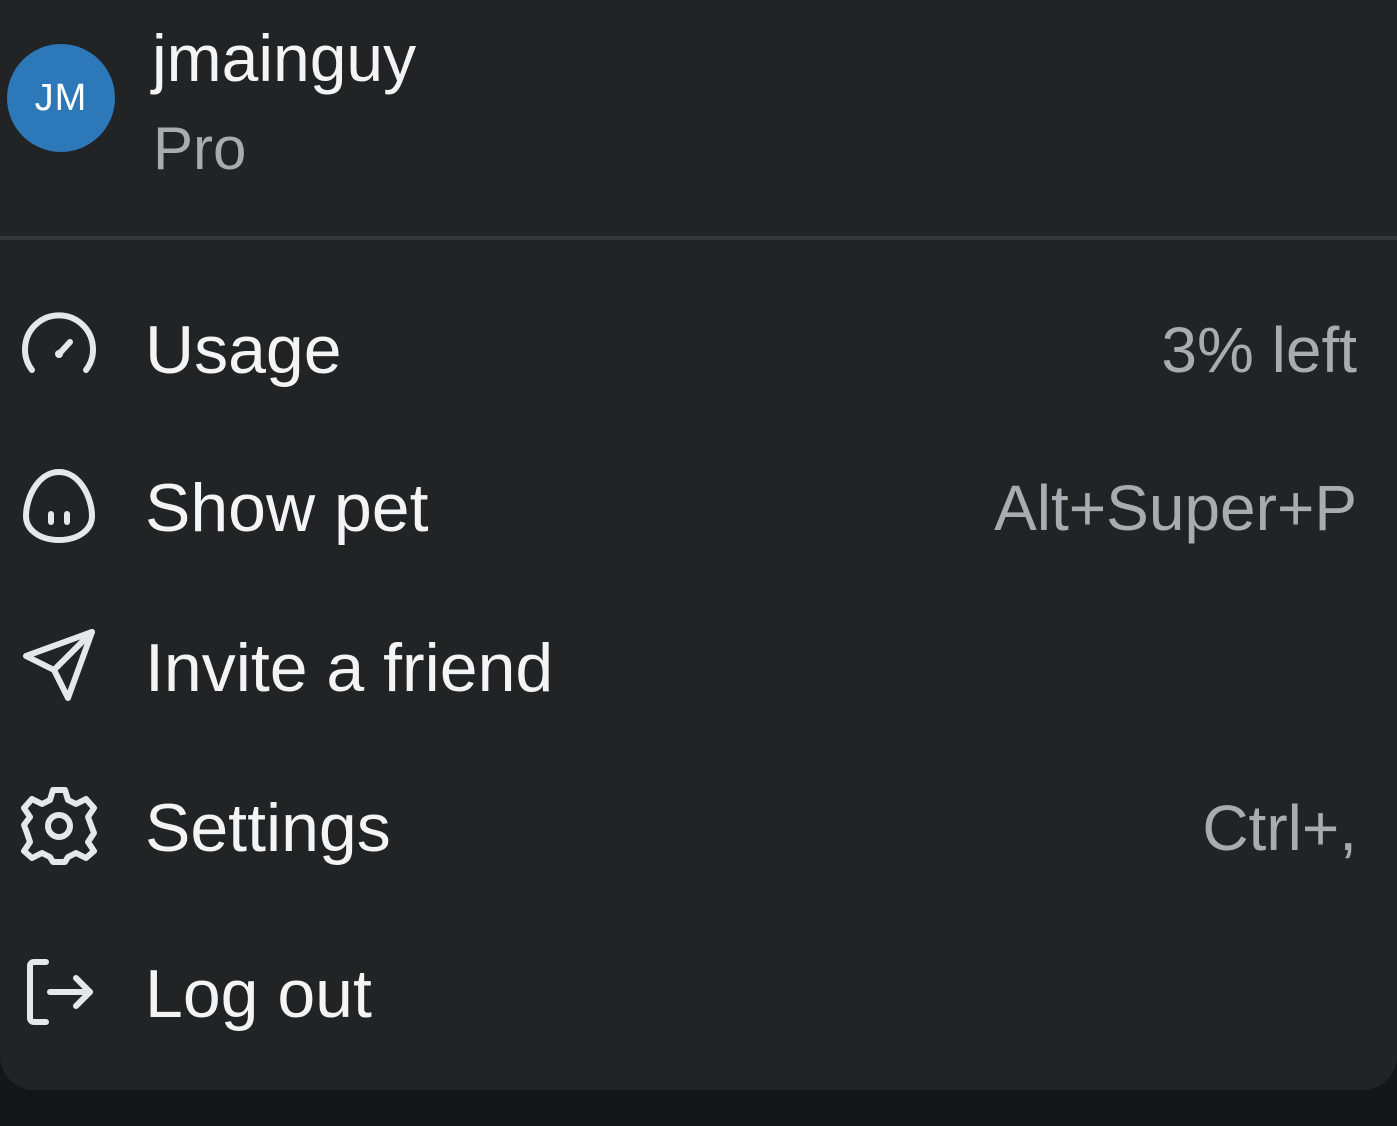 This screenshot has height=1126, width=1397. What do you see at coordinates (258, 994) in the screenshot?
I see `menu-item-label: Log out` at bounding box center [258, 994].